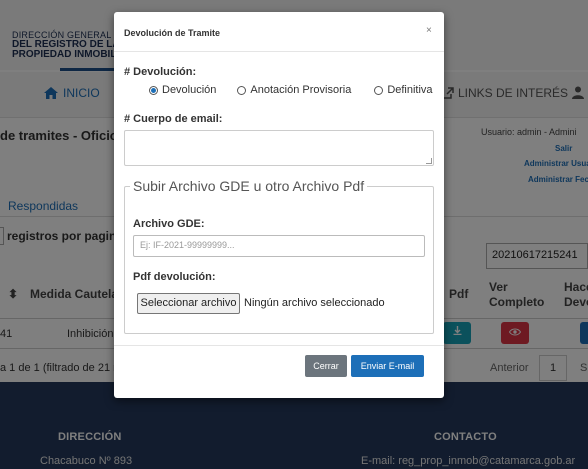  Describe the element at coordinates (279, 148) in the screenshot. I see `email-body-textarea` at that location.